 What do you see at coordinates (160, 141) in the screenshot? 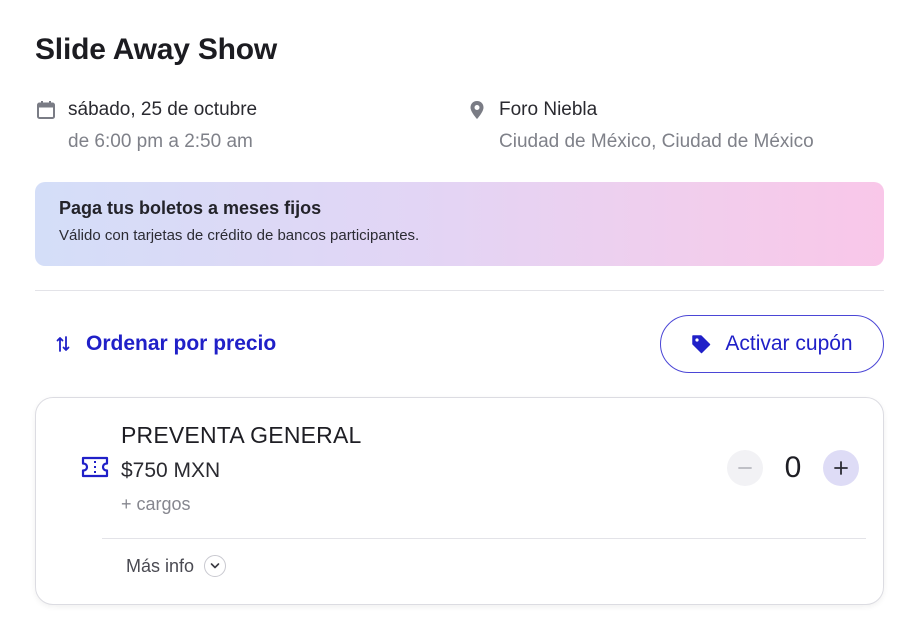
I see `event-time: de 6:00 pm a 2:50 am` at bounding box center [160, 141].